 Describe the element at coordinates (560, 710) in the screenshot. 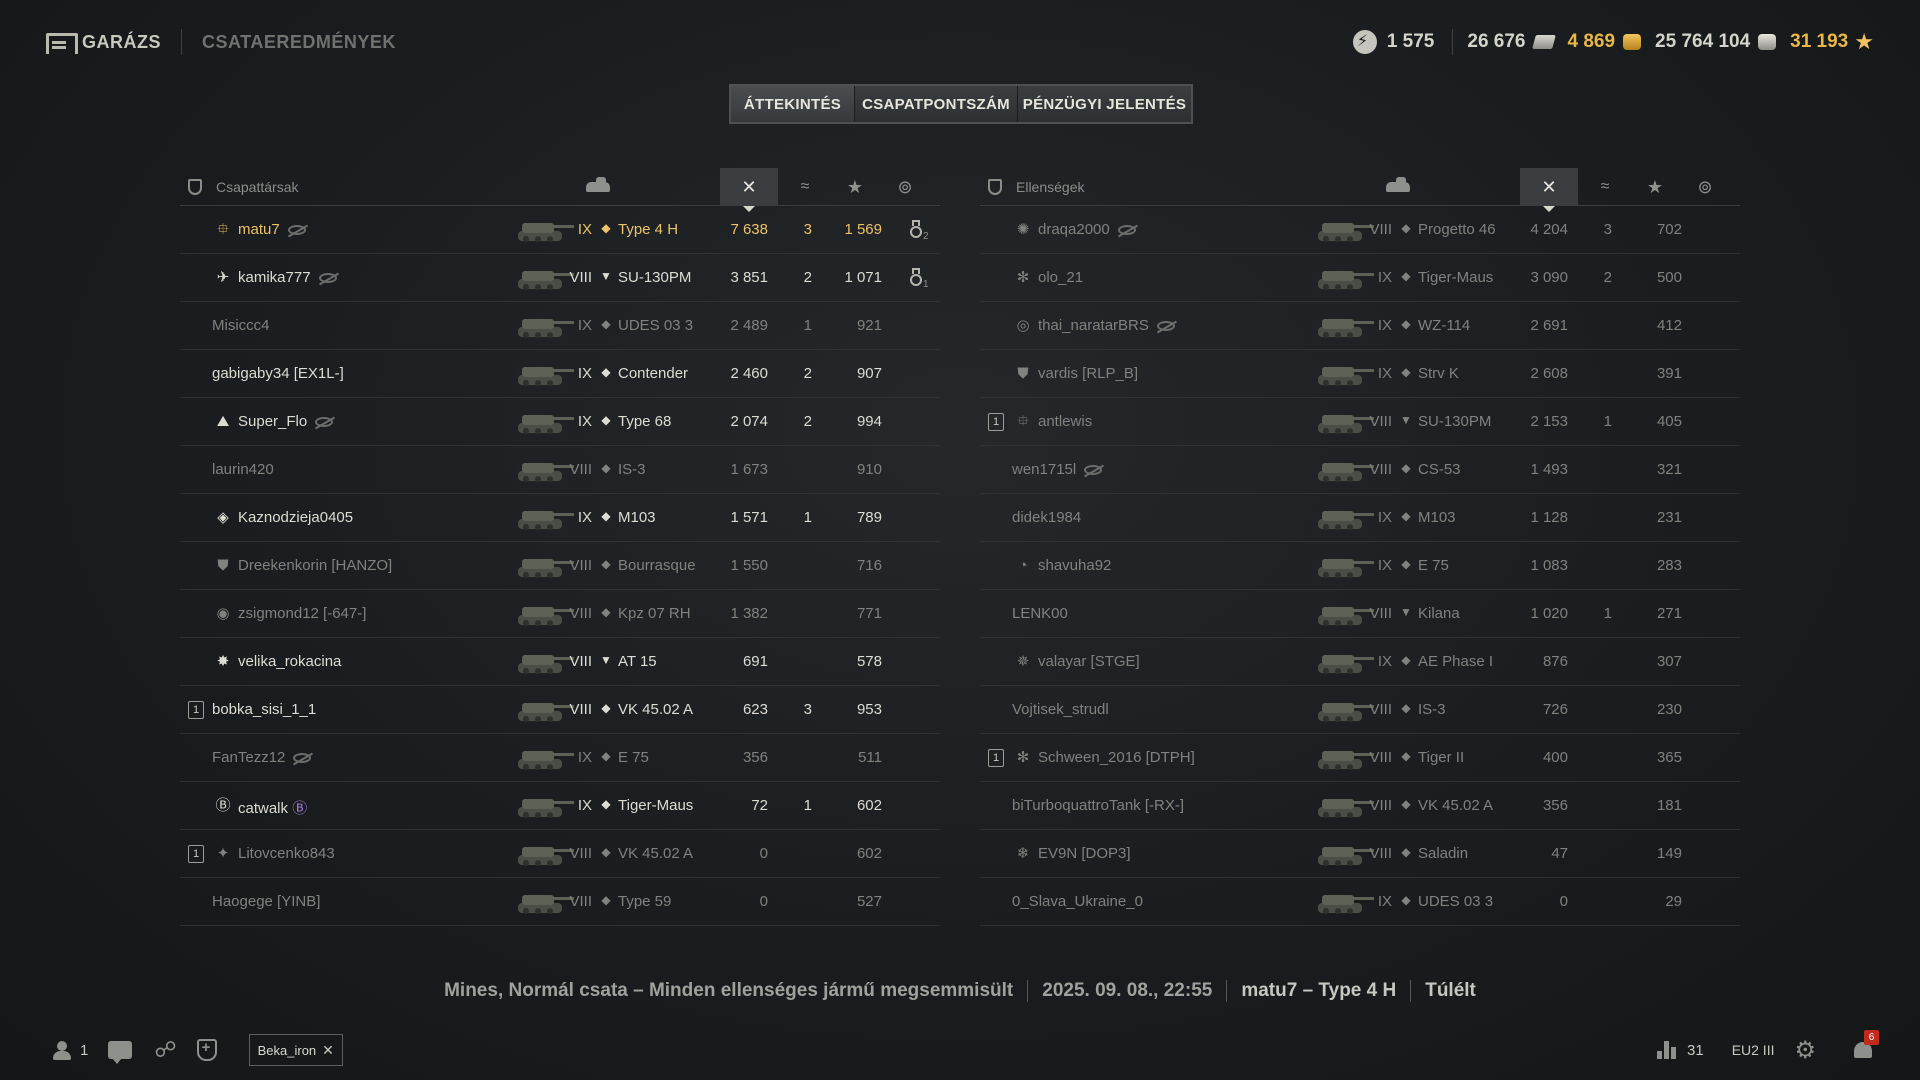

I see `player-row: 1 bobka_sisi_1_1 VIII ◆ VK 45.02 A 623 3 953` at that location.